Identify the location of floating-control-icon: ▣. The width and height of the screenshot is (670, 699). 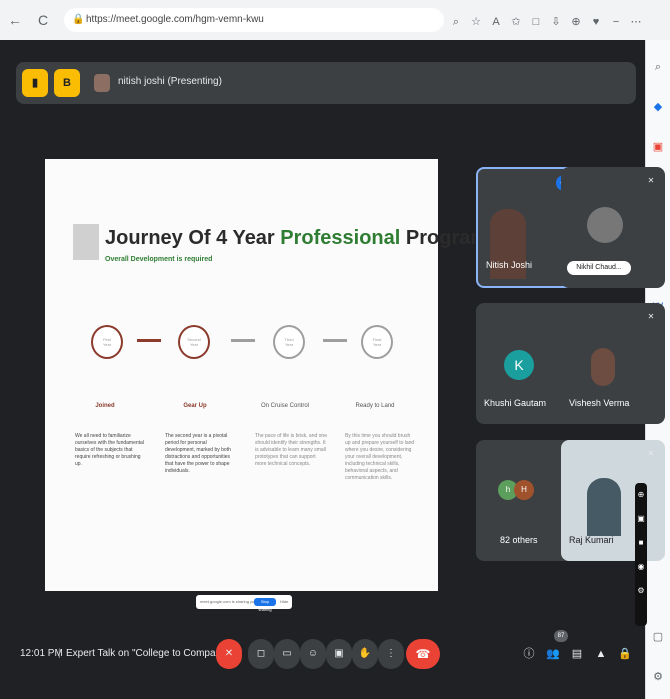
(641, 519).